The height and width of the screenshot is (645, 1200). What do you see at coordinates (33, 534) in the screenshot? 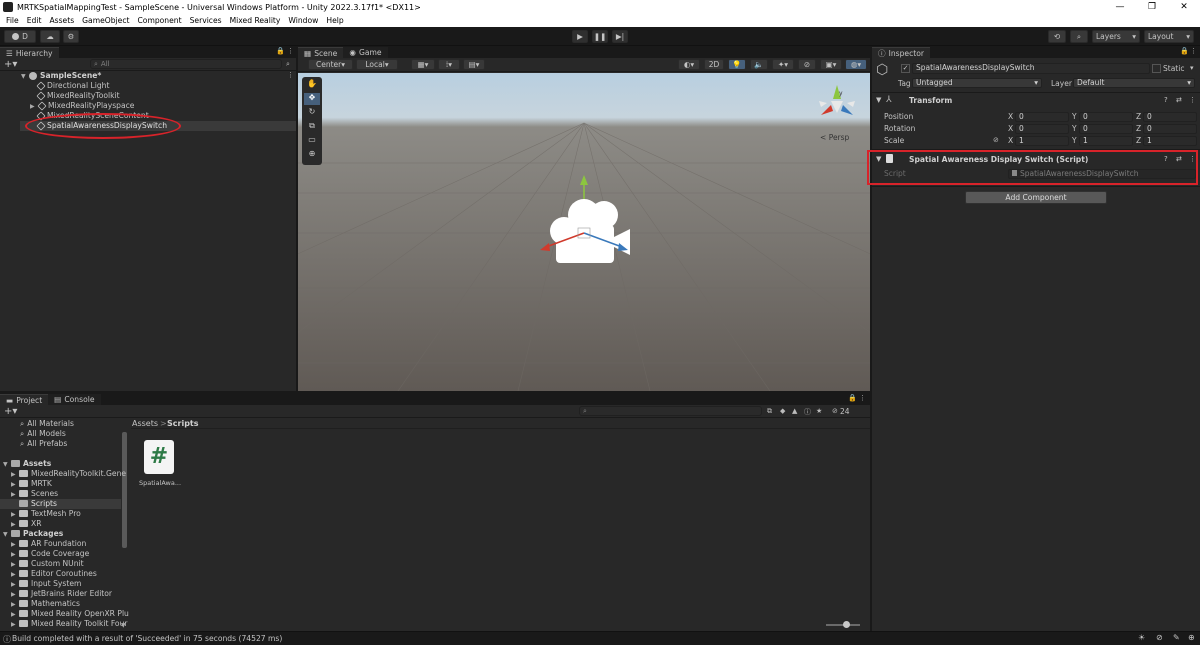
I see `packages-root: ▼ Packages` at bounding box center [33, 534].